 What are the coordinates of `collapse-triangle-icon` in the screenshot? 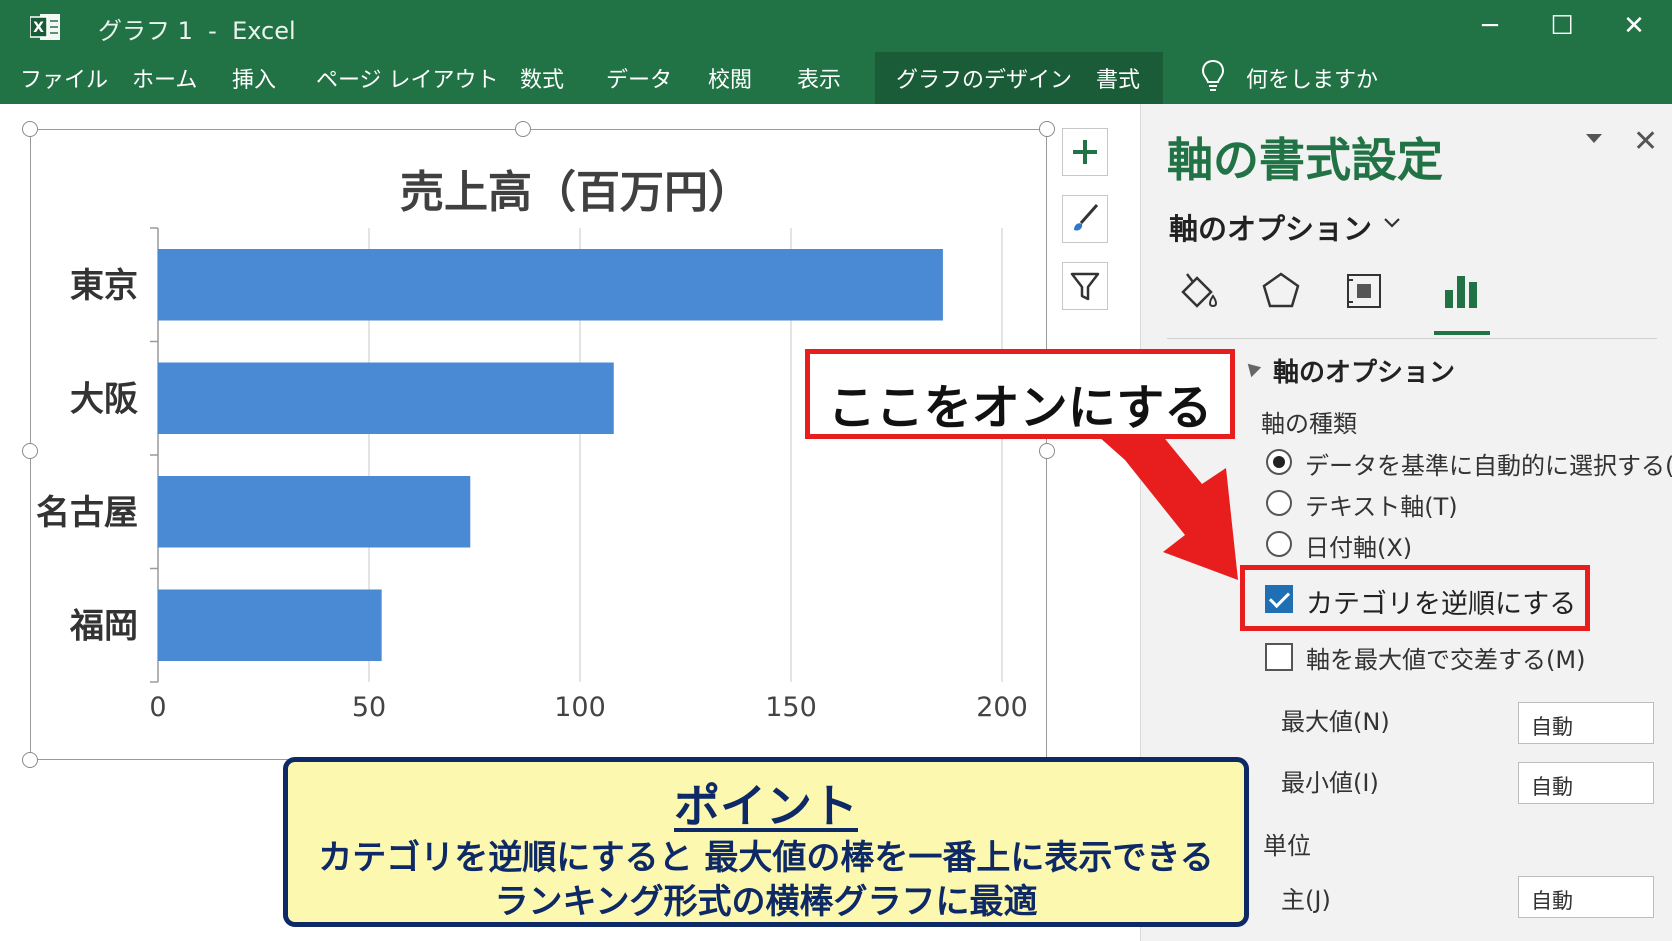 It's located at (1252, 368).